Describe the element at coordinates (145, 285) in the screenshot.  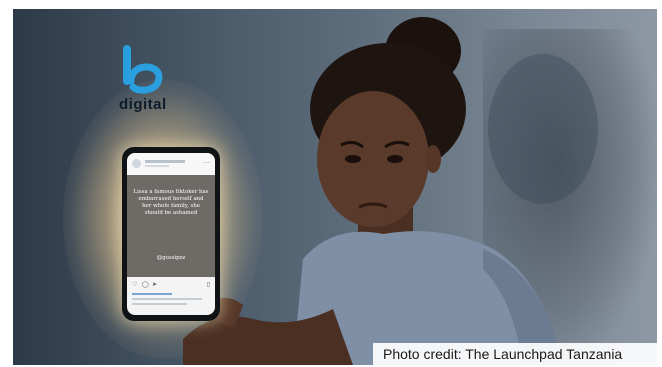
I see `comment-icon: ◯` at that location.